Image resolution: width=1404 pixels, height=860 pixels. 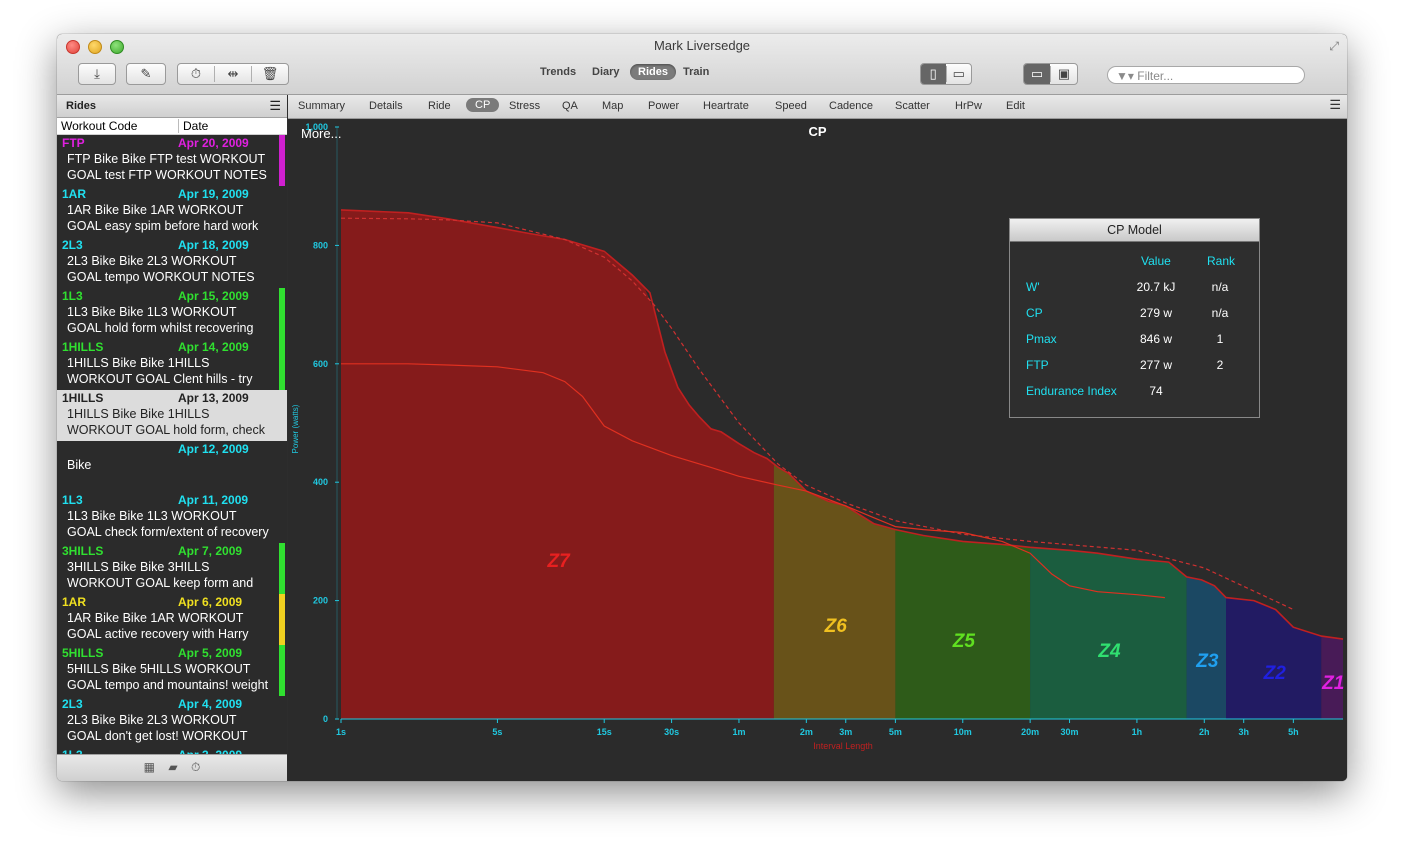 I want to click on layout-toggle: ▯ ▭, so click(x=946, y=74).